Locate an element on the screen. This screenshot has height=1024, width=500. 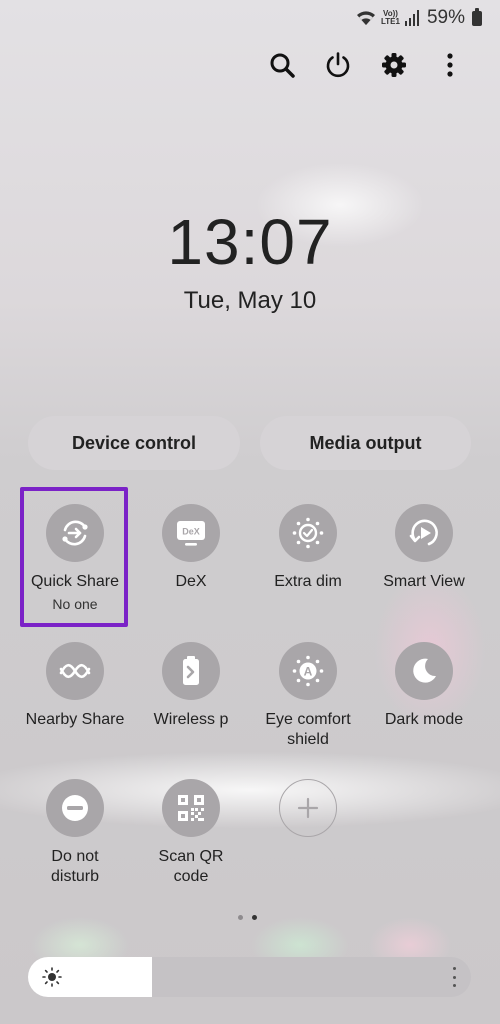
signal-icon is located at coordinates (411, 18).